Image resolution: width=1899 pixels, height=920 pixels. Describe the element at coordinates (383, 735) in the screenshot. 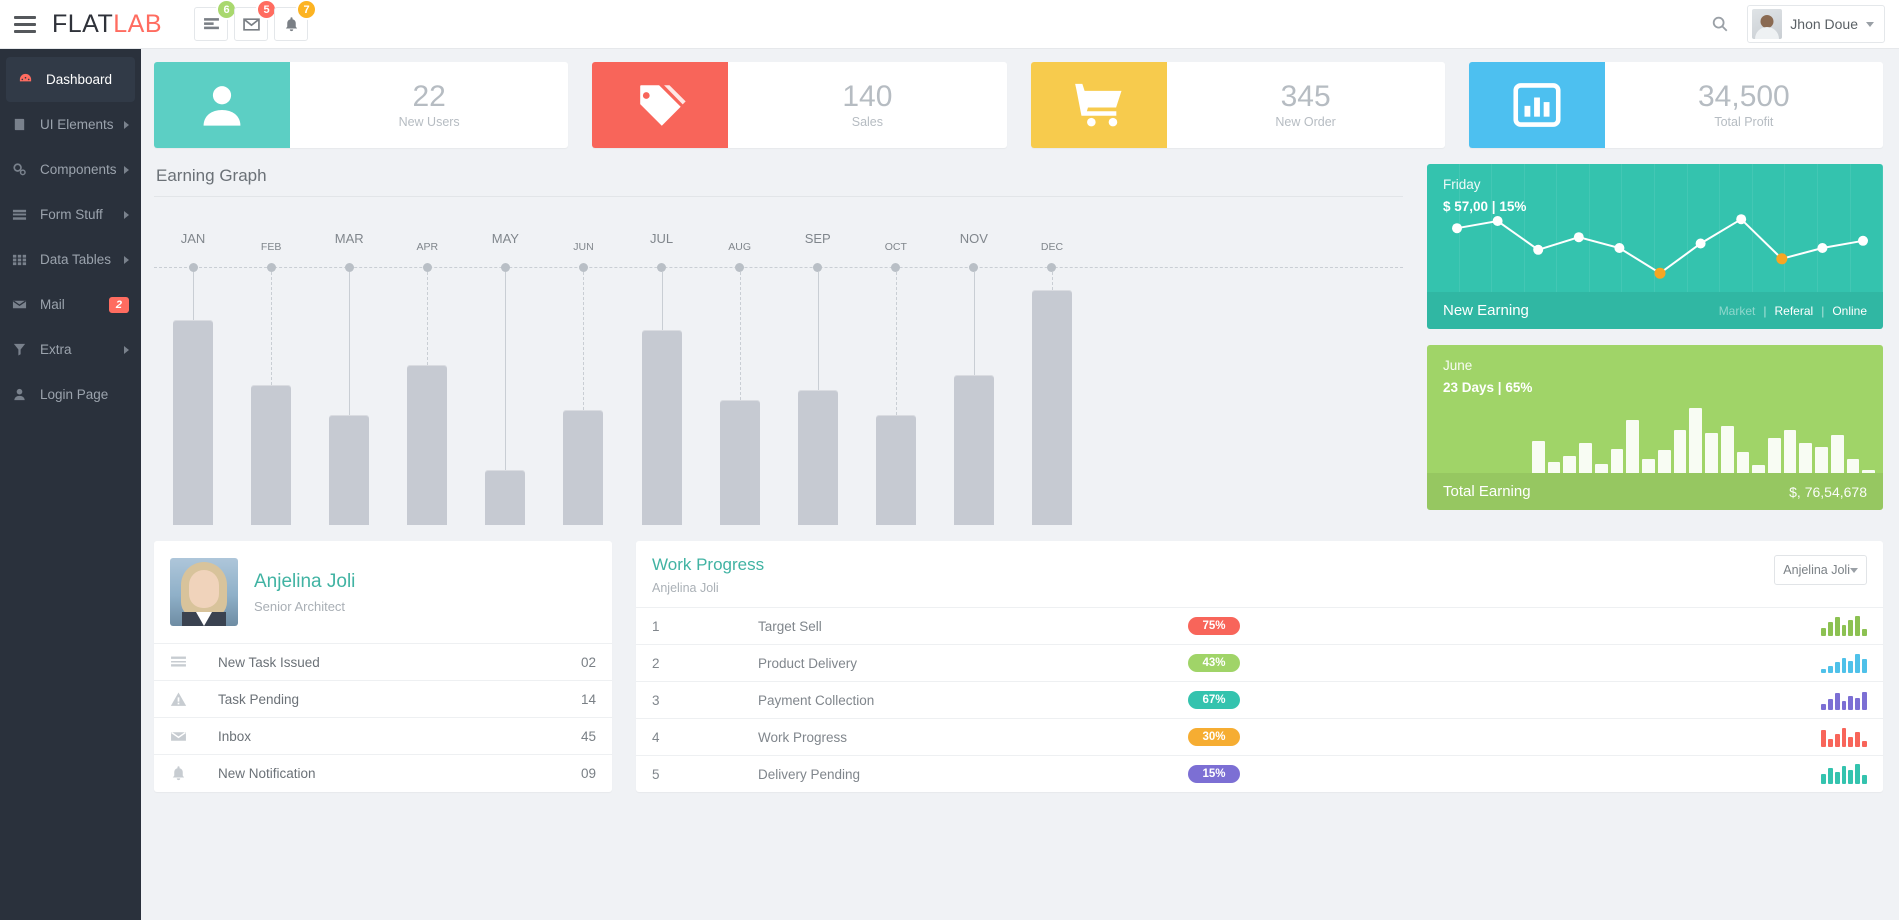

I see `list-item: Inbox 45` at that location.